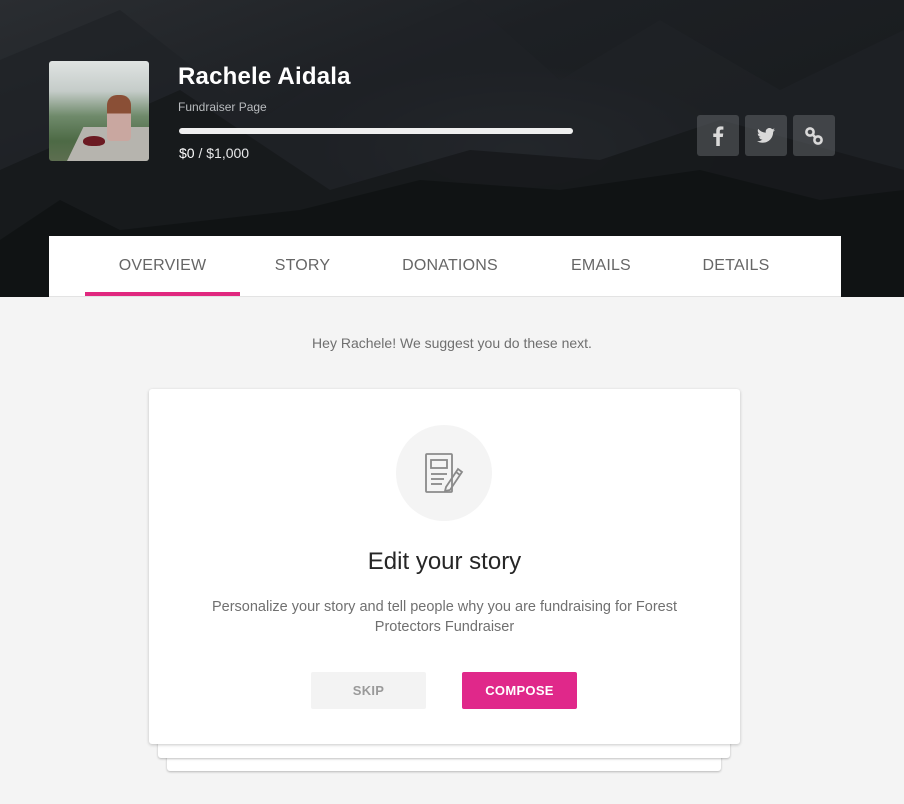 The image size is (904, 804). I want to click on tab-details: DETAILS, so click(736, 266).